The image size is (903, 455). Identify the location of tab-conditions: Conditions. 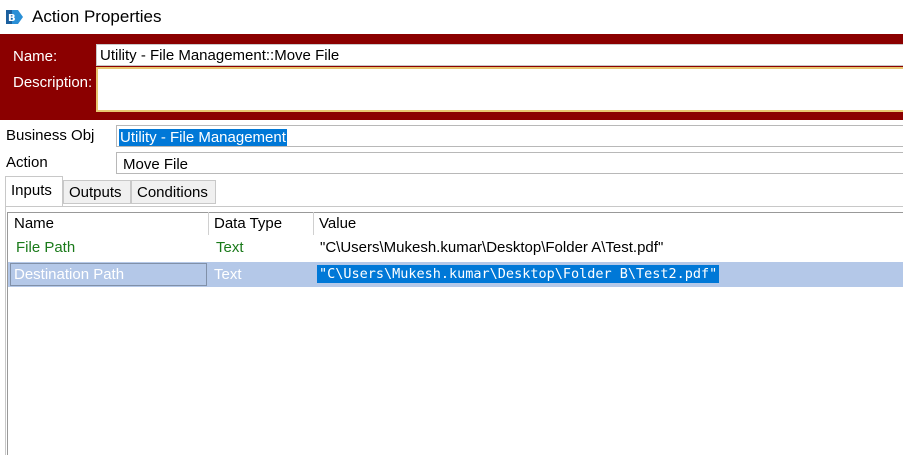
(173, 192).